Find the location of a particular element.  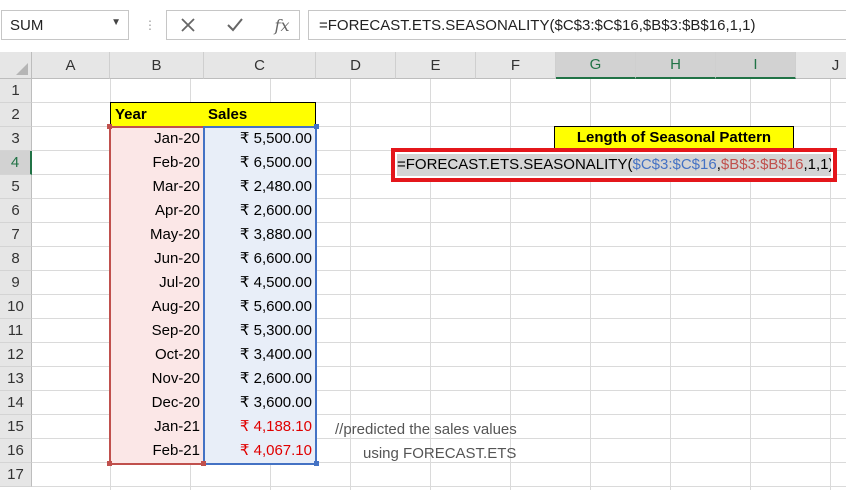

select-all-button is located at coordinates (16, 65).